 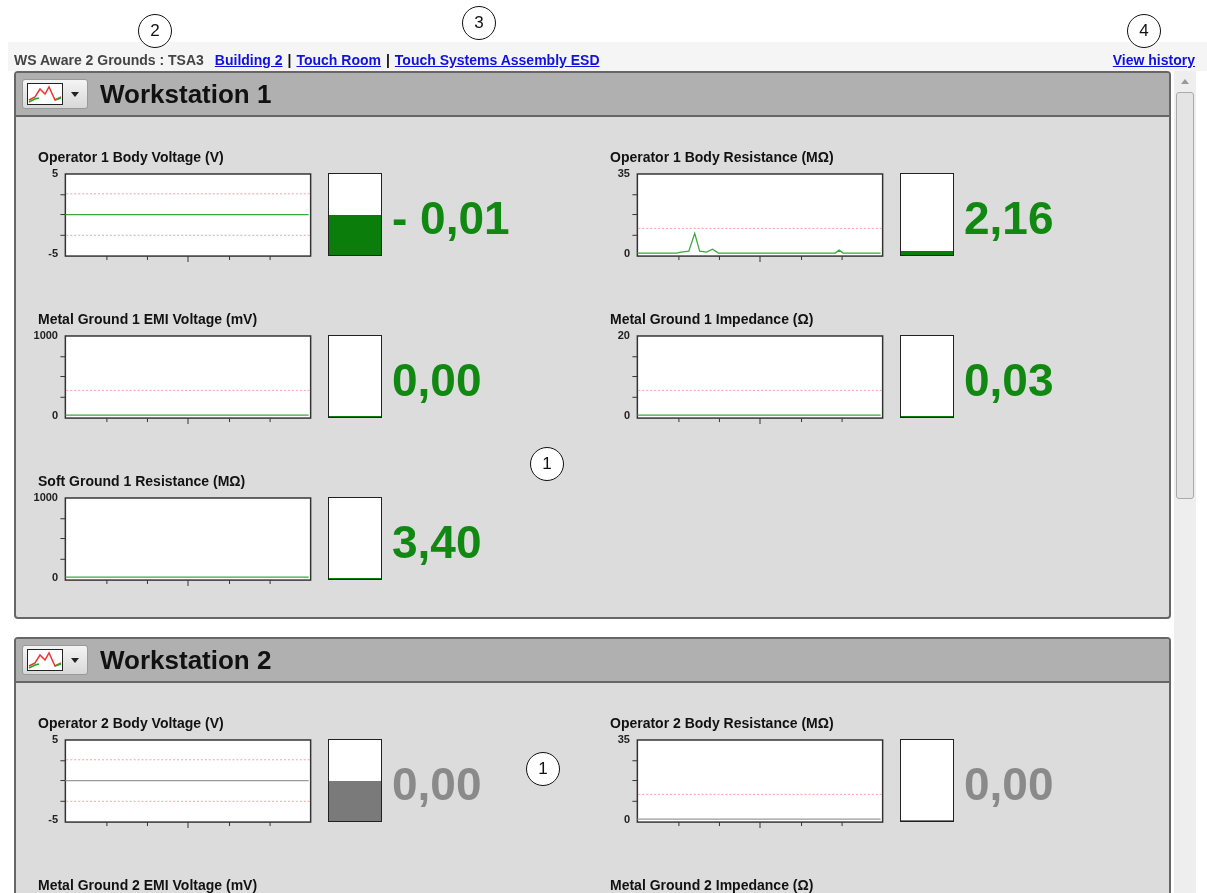 What do you see at coordinates (148, 319) in the screenshot?
I see `metric-label: Metal Ground 1 EMI Voltage (mV)` at bounding box center [148, 319].